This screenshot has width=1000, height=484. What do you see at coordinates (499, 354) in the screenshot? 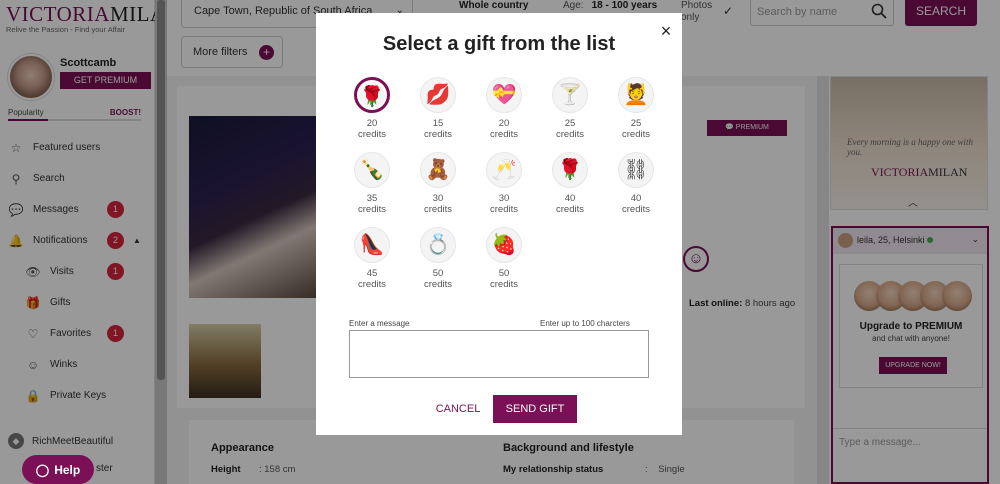
I see `gift-message-input` at bounding box center [499, 354].